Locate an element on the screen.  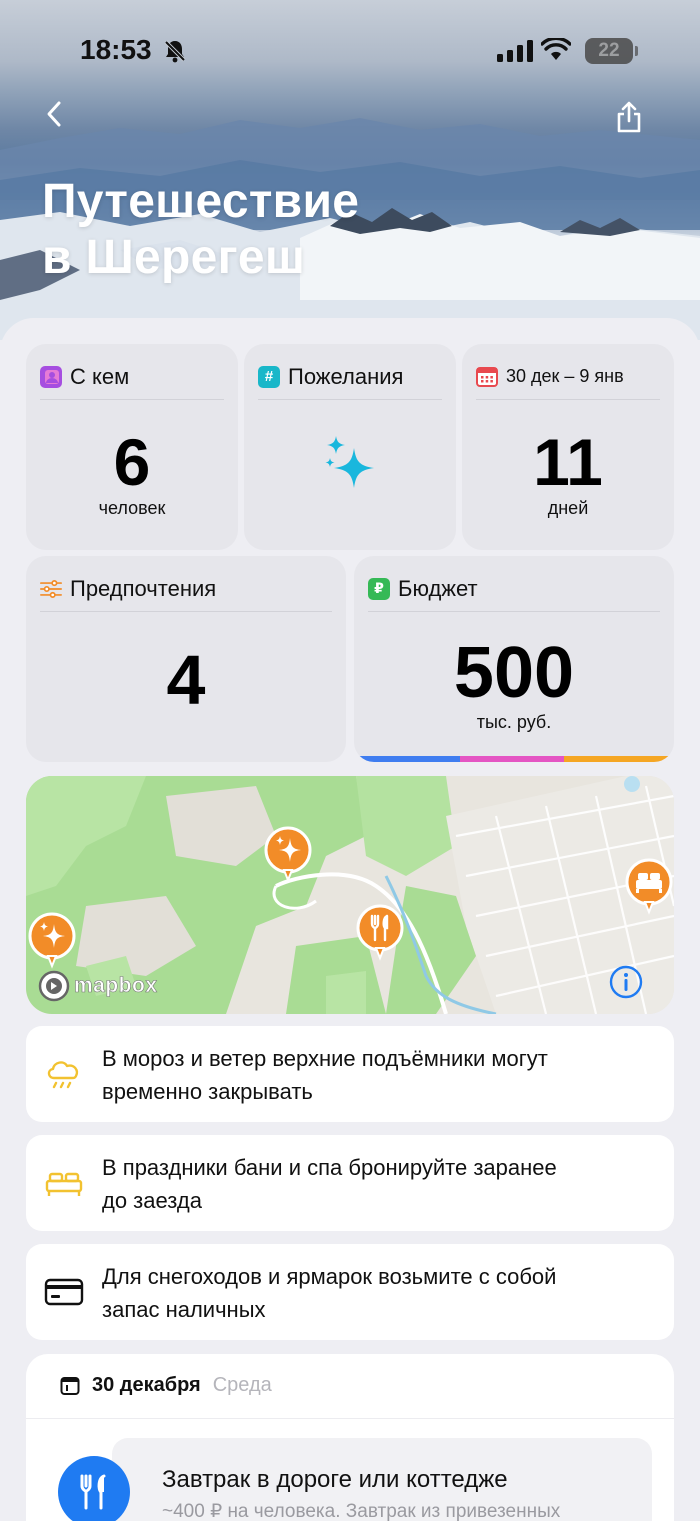
day-header: 30 декабря Среда is located at coordinates (166, 1385).